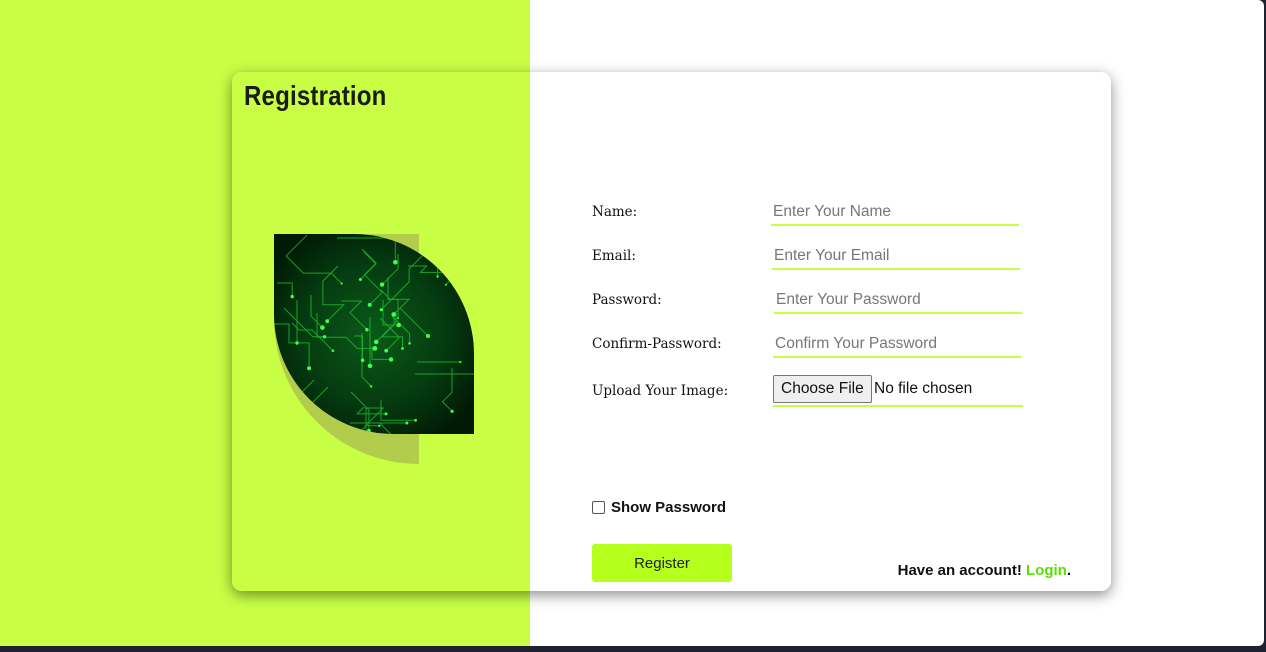 The width and height of the screenshot is (1266, 652). What do you see at coordinates (374, 334) in the screenshot?
I see `circuit-leaf-icon` at bounding box center [374, 334].